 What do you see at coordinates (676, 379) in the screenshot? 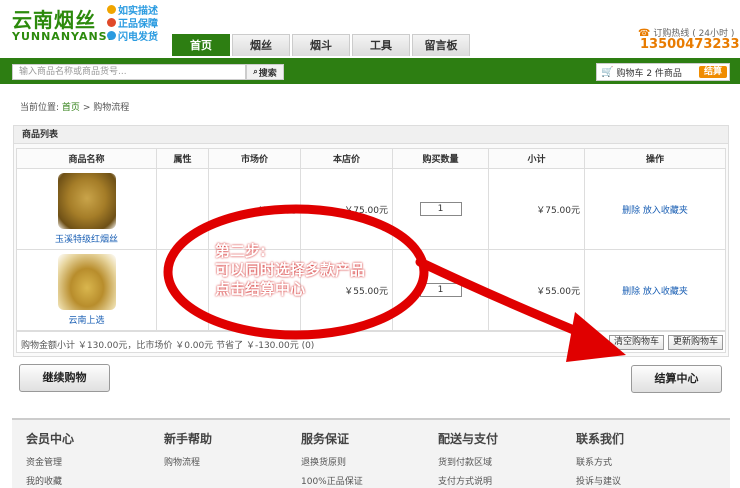
I see `checkout-center-button: 结算中心` at bounding box center [676, 379].